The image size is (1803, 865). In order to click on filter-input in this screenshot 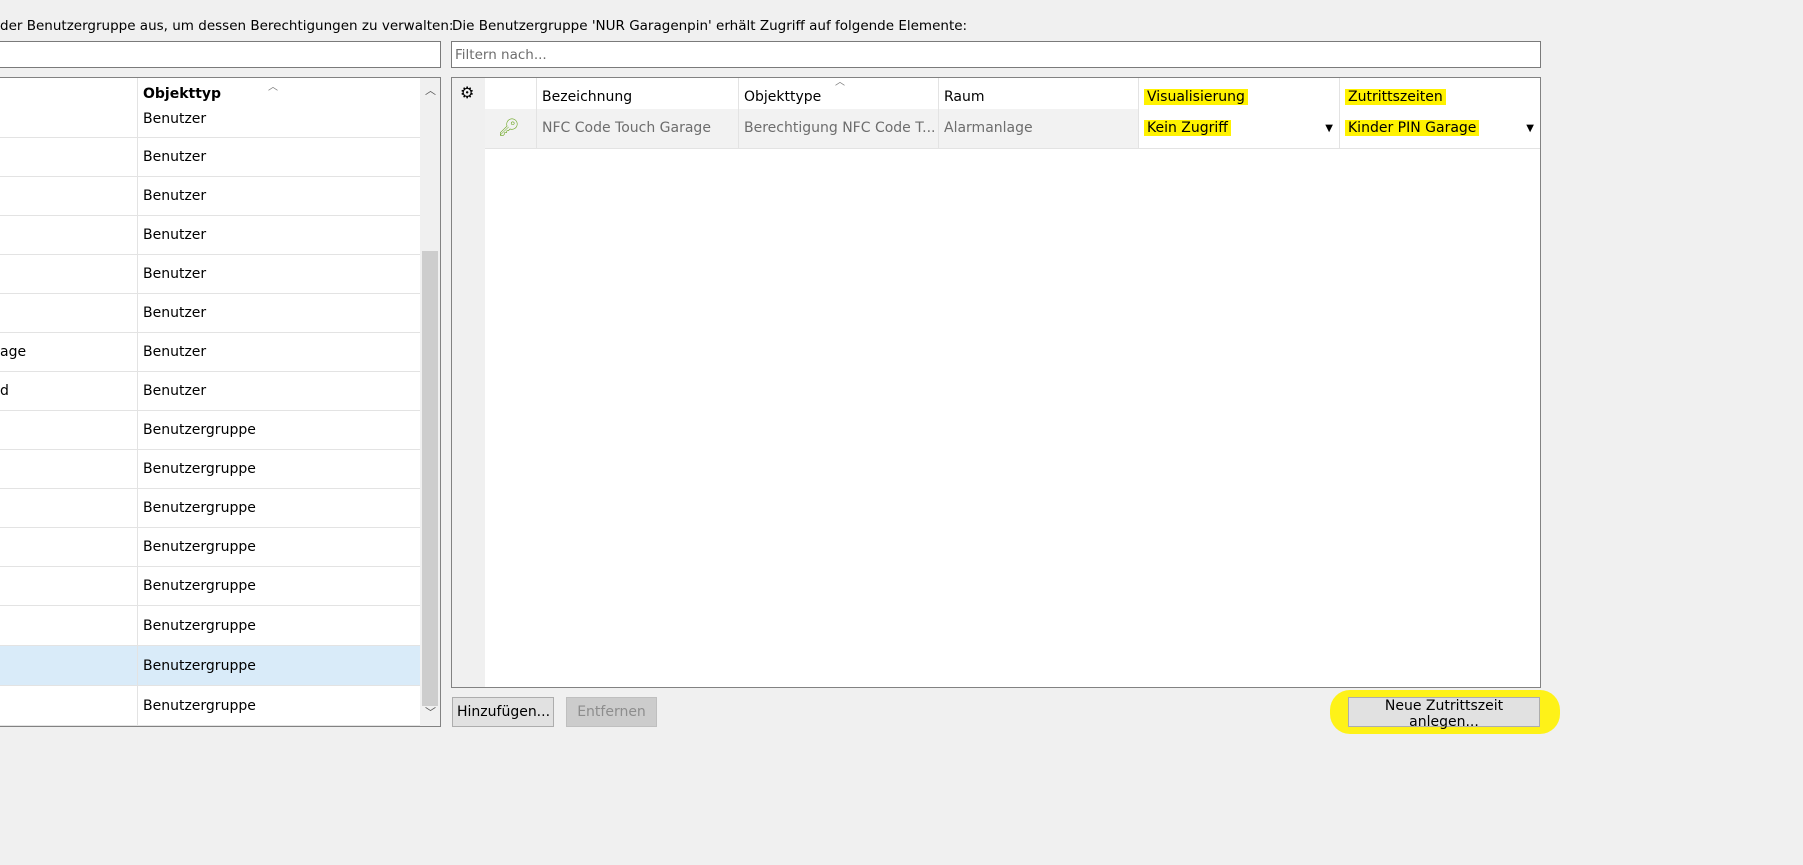, I will do `click(996, 54)`.